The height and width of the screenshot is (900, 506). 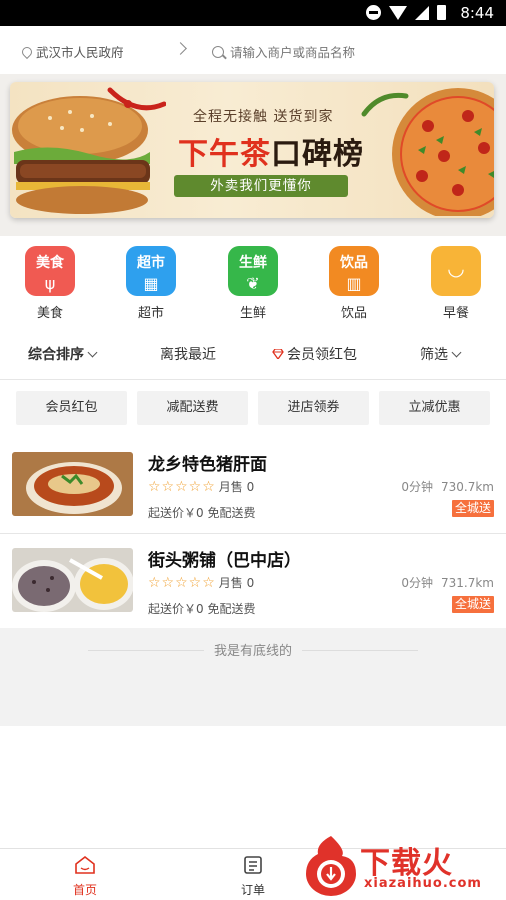 I want to click on status-icons, so click(x=406, y=12).